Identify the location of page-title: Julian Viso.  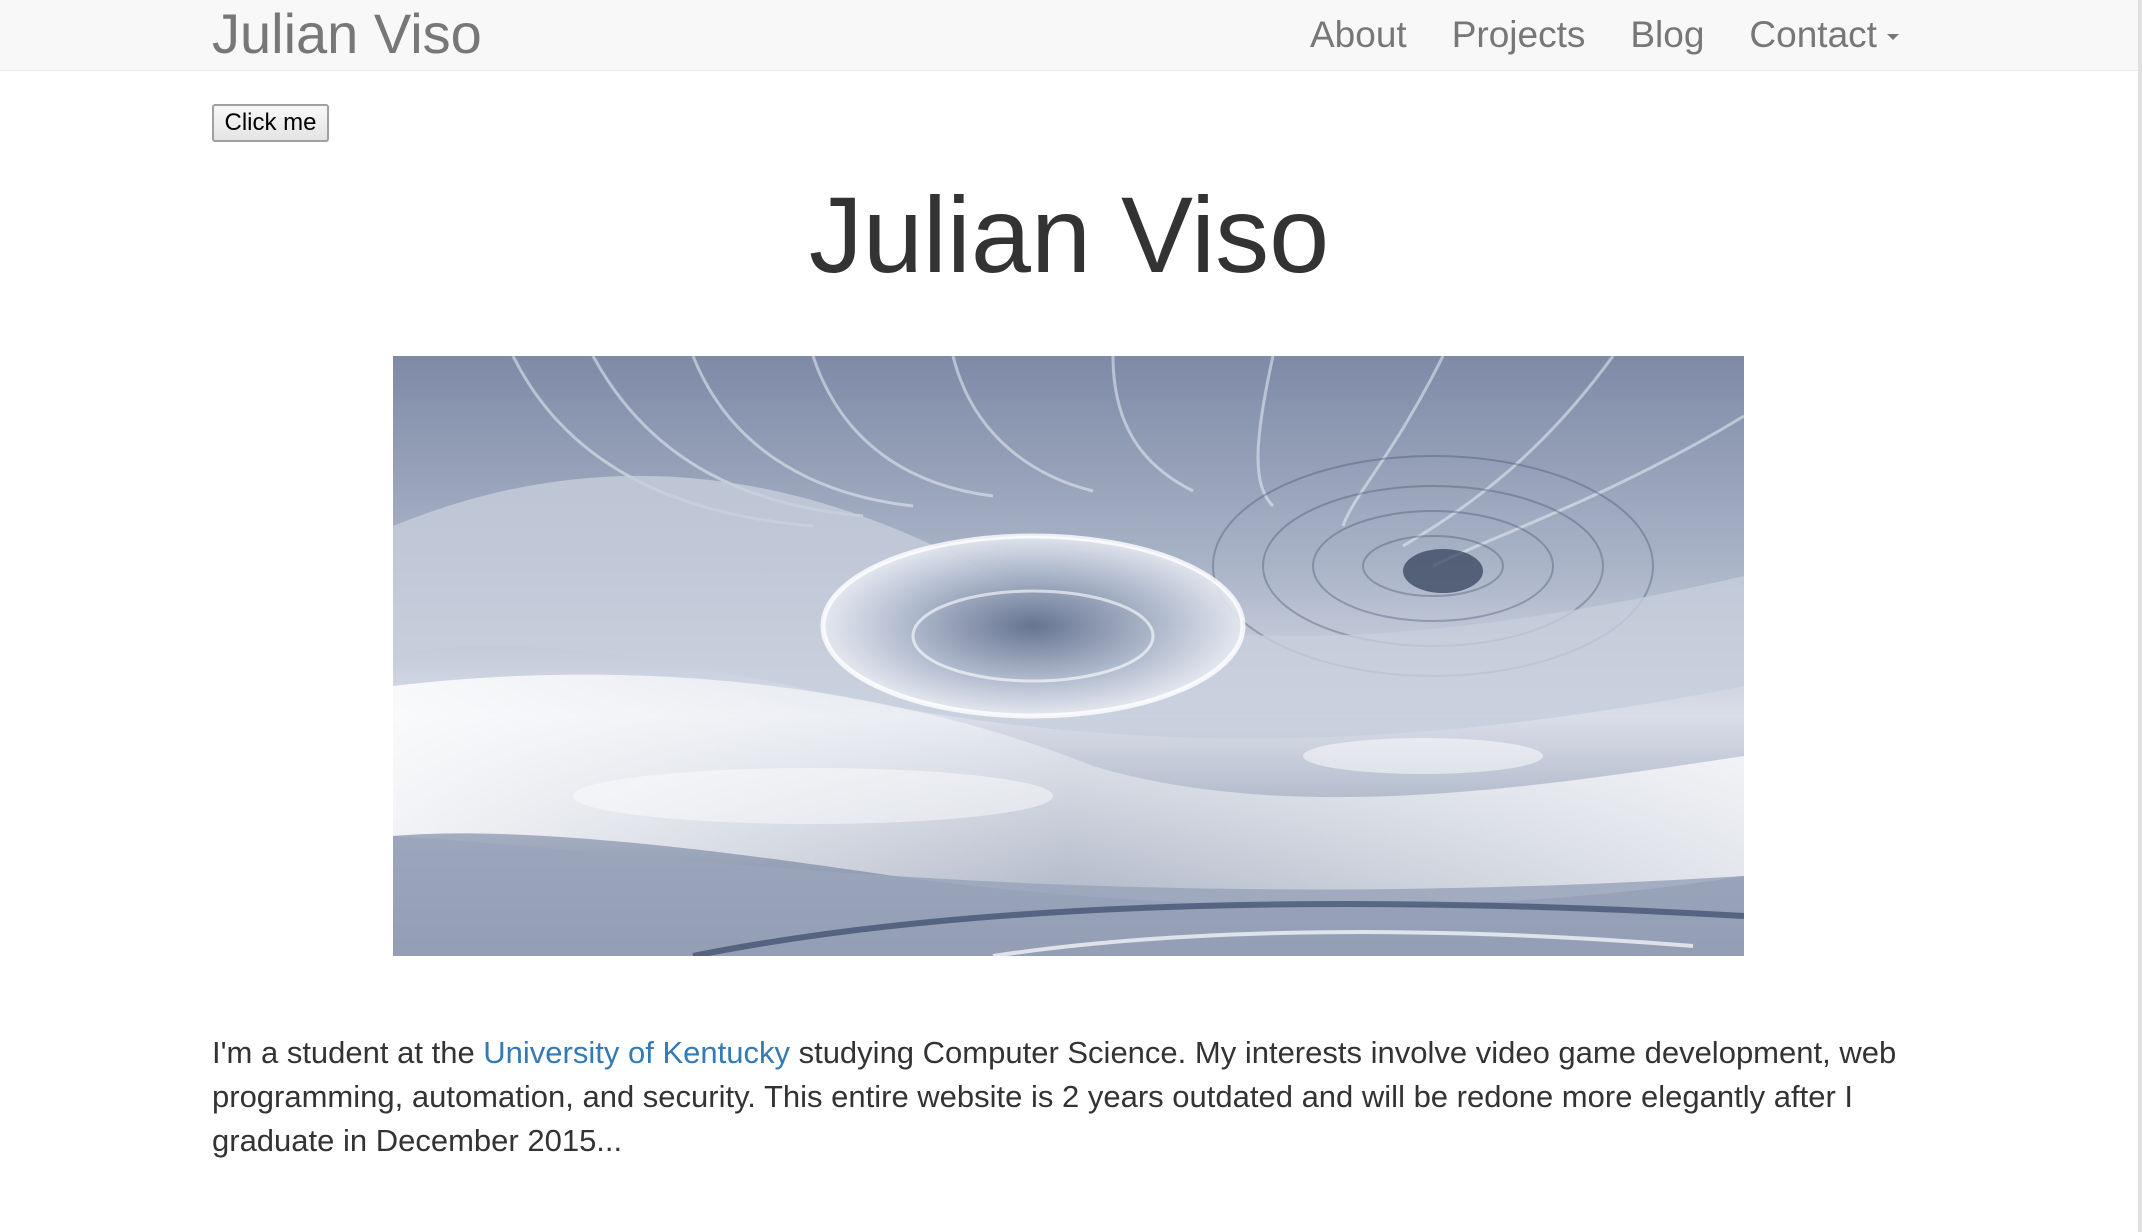
(1069, 234).